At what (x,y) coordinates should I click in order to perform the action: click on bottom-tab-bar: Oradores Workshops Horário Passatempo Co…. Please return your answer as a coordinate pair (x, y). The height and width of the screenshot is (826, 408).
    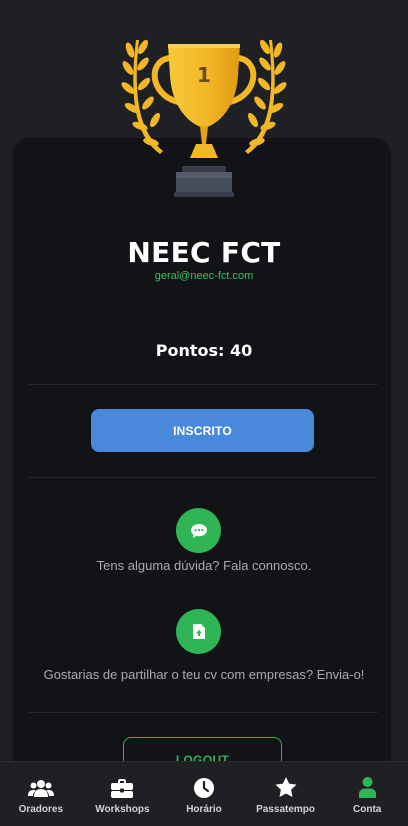
    Looking at the image, I should click on (204, 793).